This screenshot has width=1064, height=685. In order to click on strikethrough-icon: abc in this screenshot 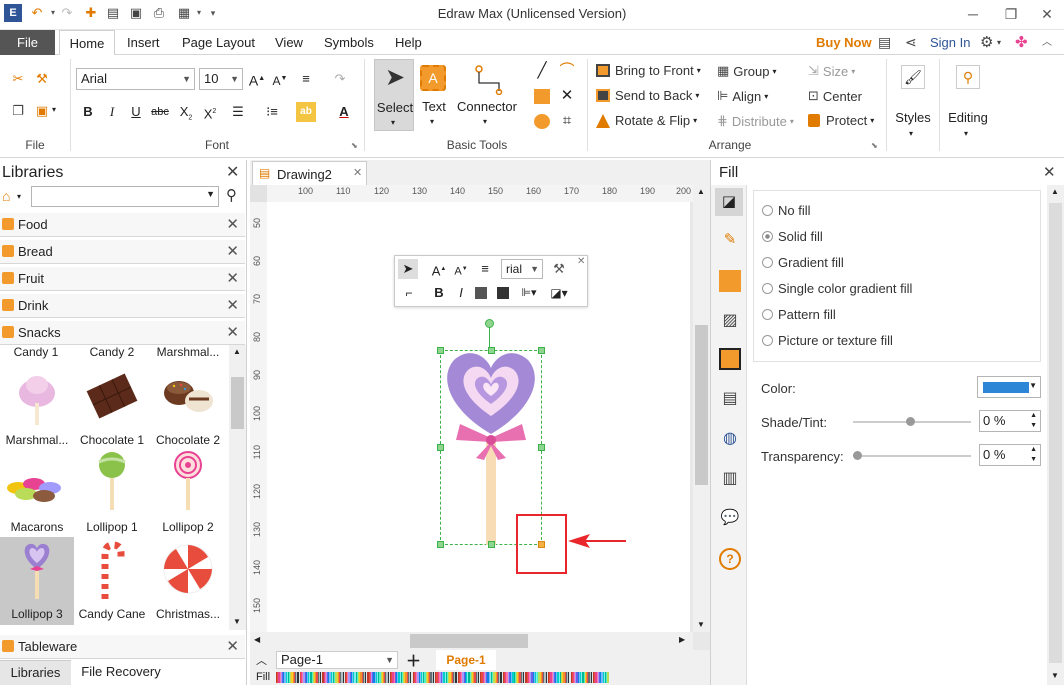, I will do `click(160, 112)`.